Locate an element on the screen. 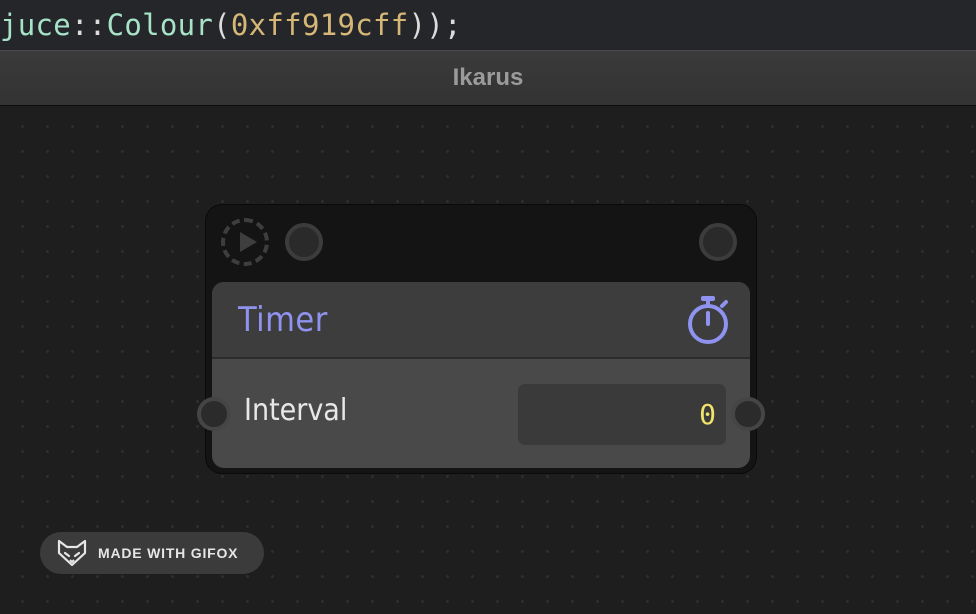  interval-input: 0 is located at coordinates (622, 414).